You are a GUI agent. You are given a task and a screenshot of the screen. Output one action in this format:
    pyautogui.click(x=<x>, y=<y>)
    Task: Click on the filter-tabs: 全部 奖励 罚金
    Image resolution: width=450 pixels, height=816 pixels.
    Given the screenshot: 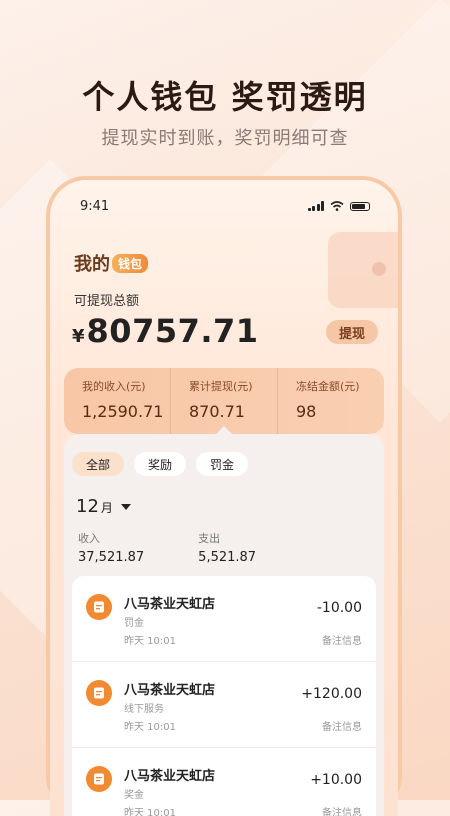 What is the action you would take?
    pyautogui.click(x=160, y=464)
    